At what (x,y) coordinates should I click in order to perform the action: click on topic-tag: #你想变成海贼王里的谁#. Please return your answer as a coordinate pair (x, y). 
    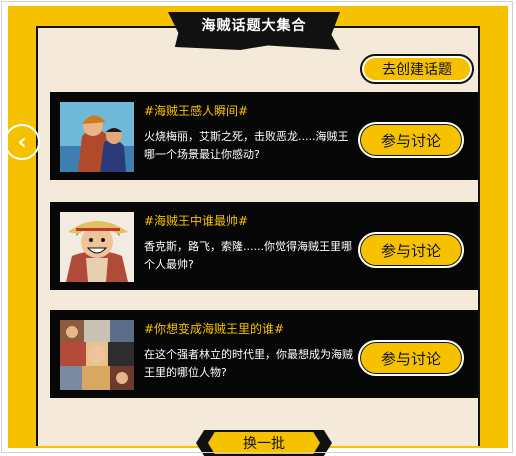
    Looking at the image, I should click on (214, 328).